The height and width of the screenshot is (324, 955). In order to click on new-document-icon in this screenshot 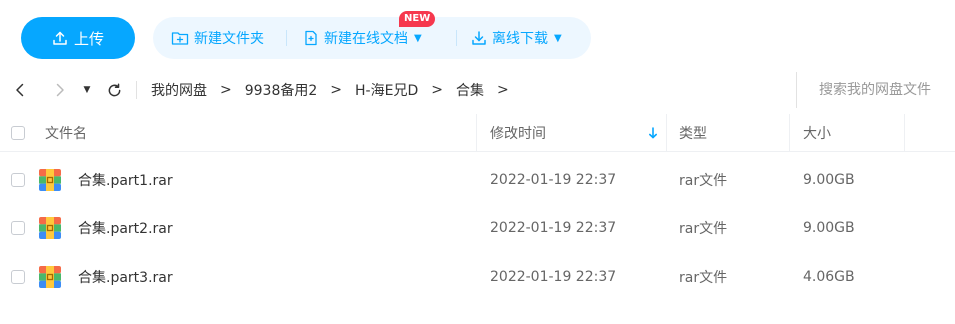, I will do `click(311, 38)`.